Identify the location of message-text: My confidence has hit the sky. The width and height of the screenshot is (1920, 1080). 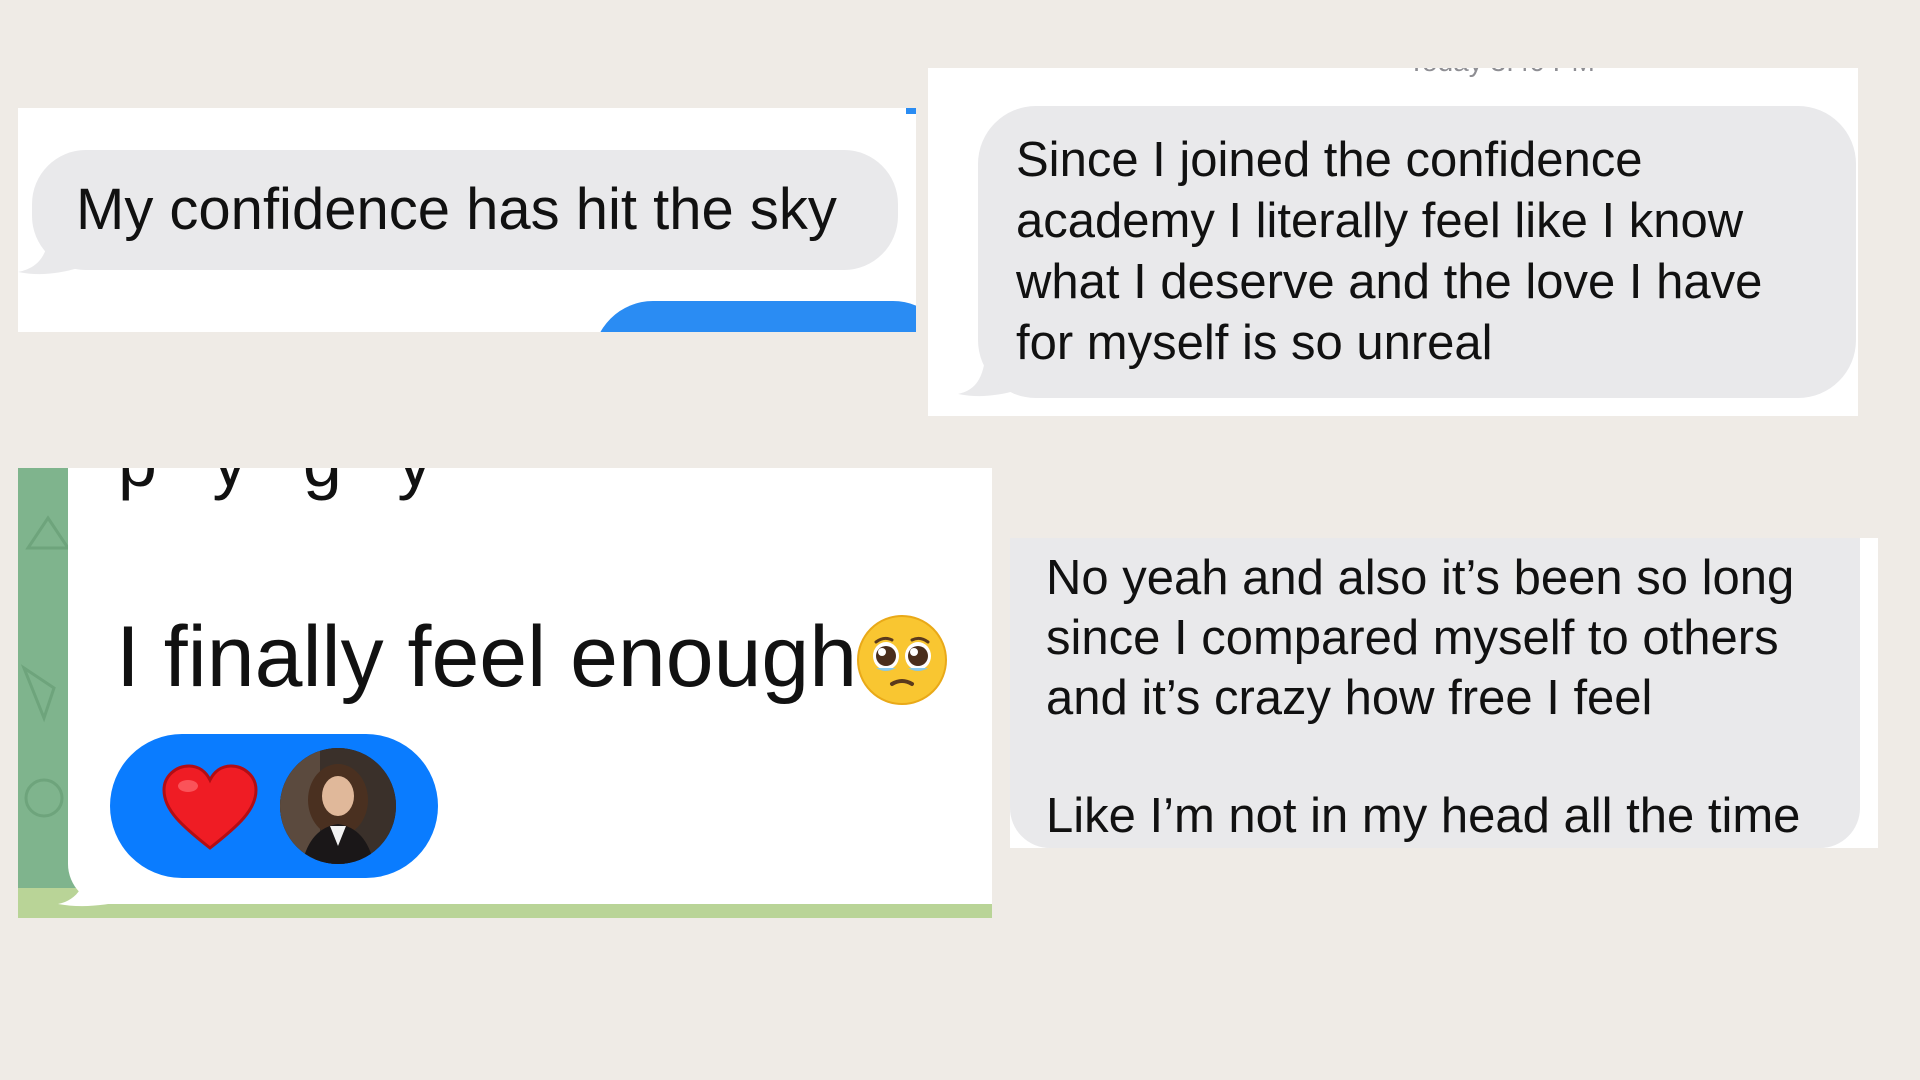
(456, 209).